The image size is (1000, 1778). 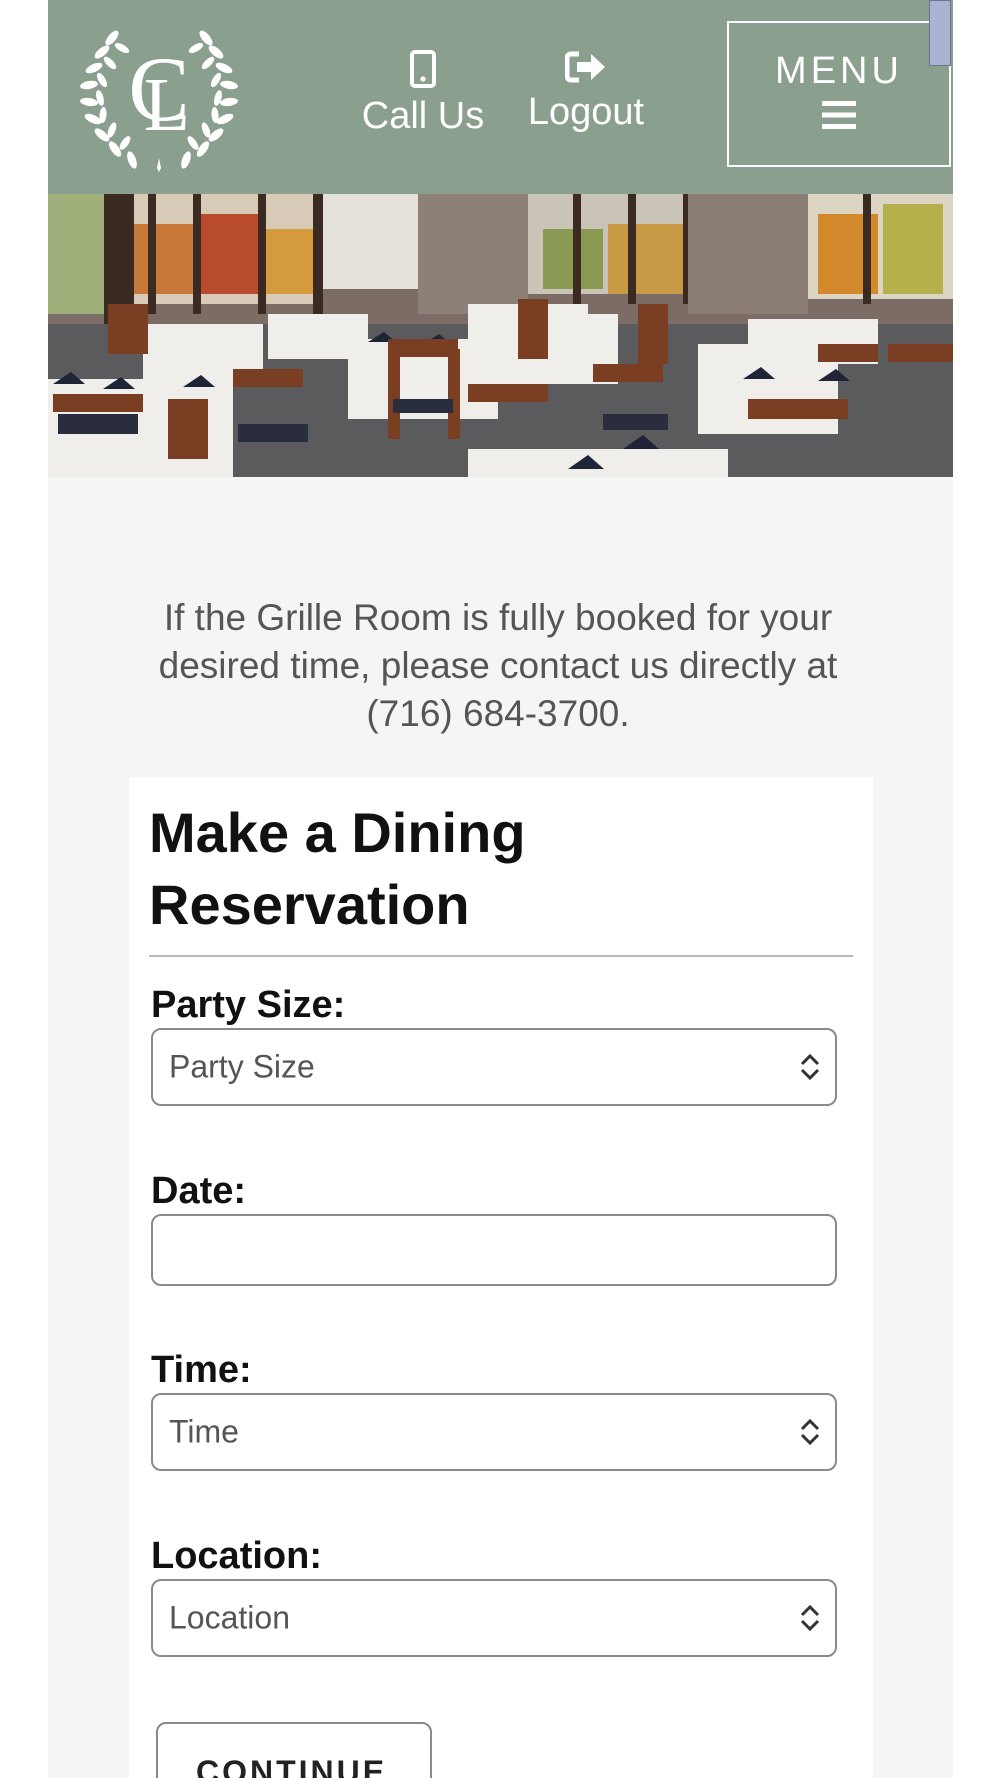 What do you see at coordinates (294, 1750) in the screenshot?
I see `continue-button: CONTINUE` at bounding box center [294, 1750].